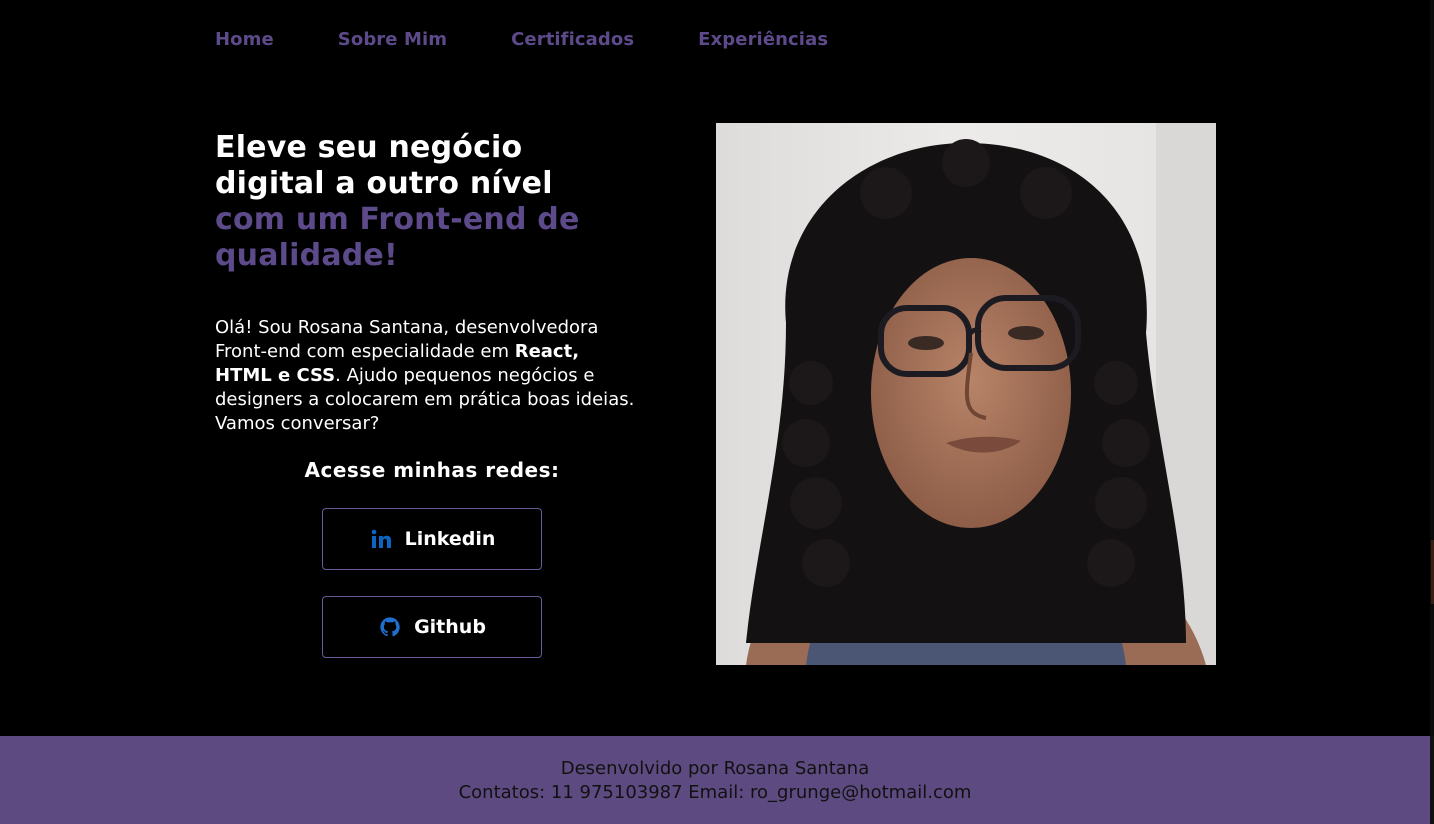  I want to click on nav-about-link: Sobre Mim, so click(392, 40).